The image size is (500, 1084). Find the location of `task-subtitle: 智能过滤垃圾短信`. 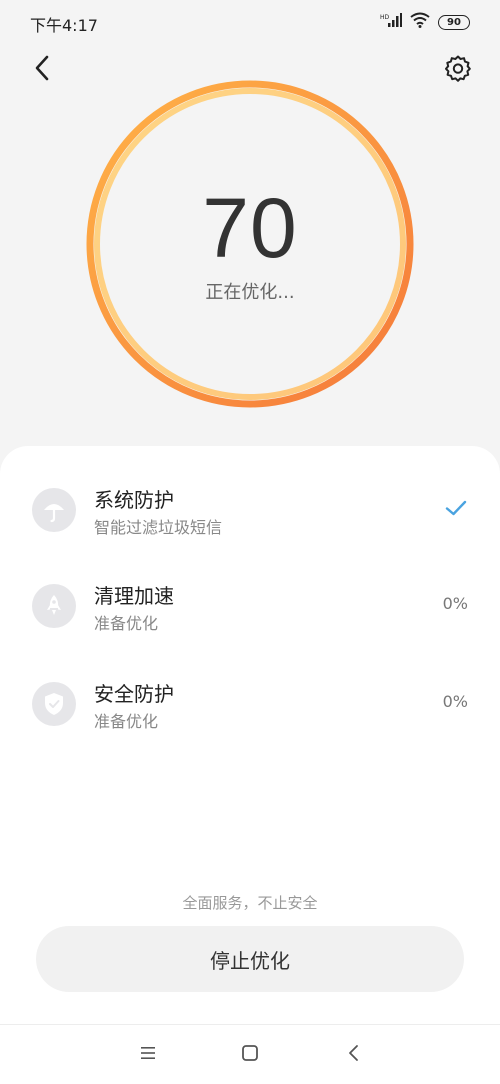

task-subtitle: 智能过滤垃圾短信 is located at coordinates (158, 527).